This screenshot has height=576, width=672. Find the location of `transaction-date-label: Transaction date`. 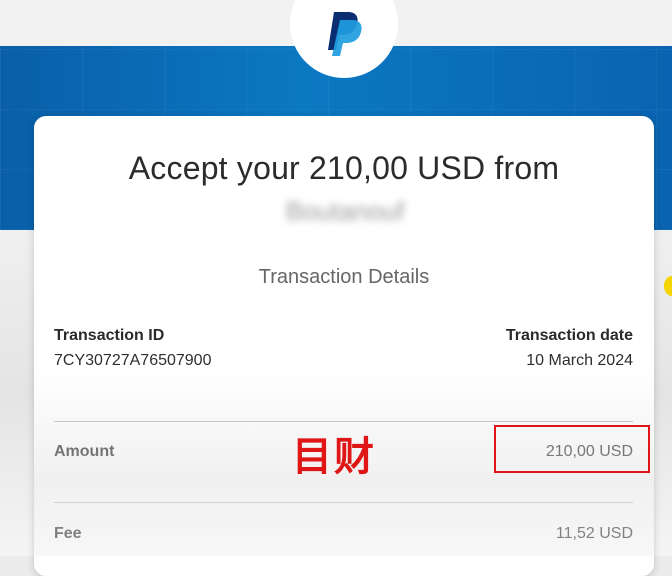

transaction-date-label: Transaction date is located at coordinates (569, 335).